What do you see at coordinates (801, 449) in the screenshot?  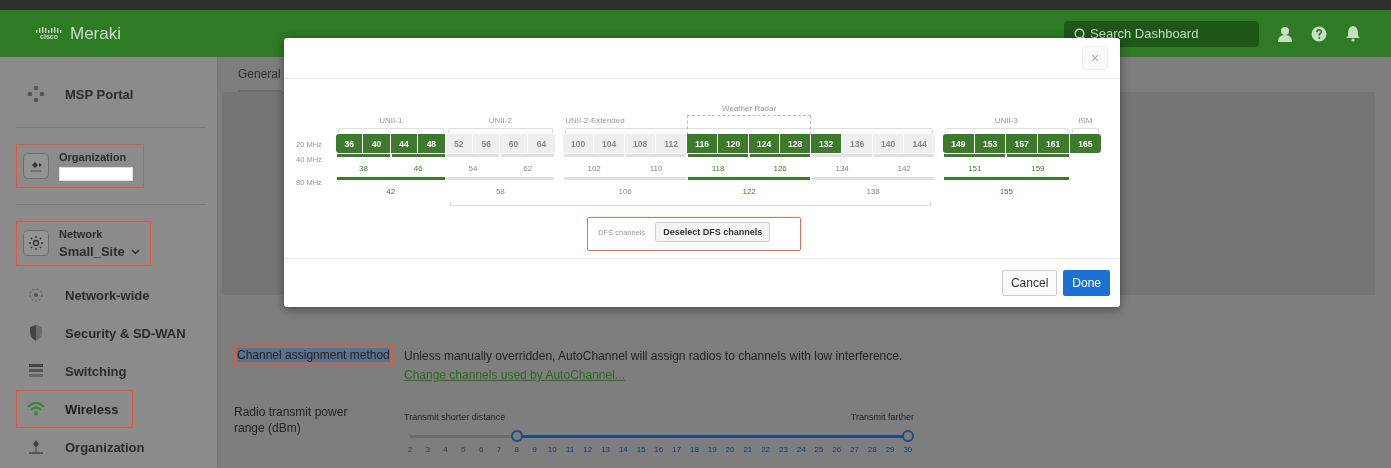 I see `tick-label: 24` at bounding box center [801, 449].